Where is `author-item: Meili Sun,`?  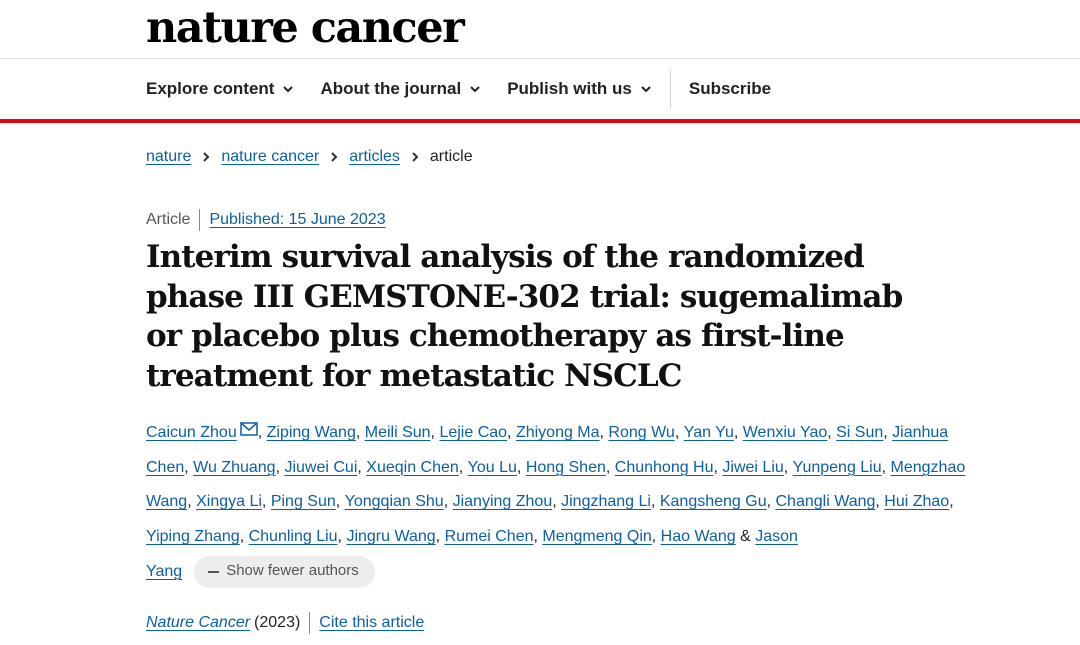
author-item: Meili Sun, is located at coordinates (402, 432).